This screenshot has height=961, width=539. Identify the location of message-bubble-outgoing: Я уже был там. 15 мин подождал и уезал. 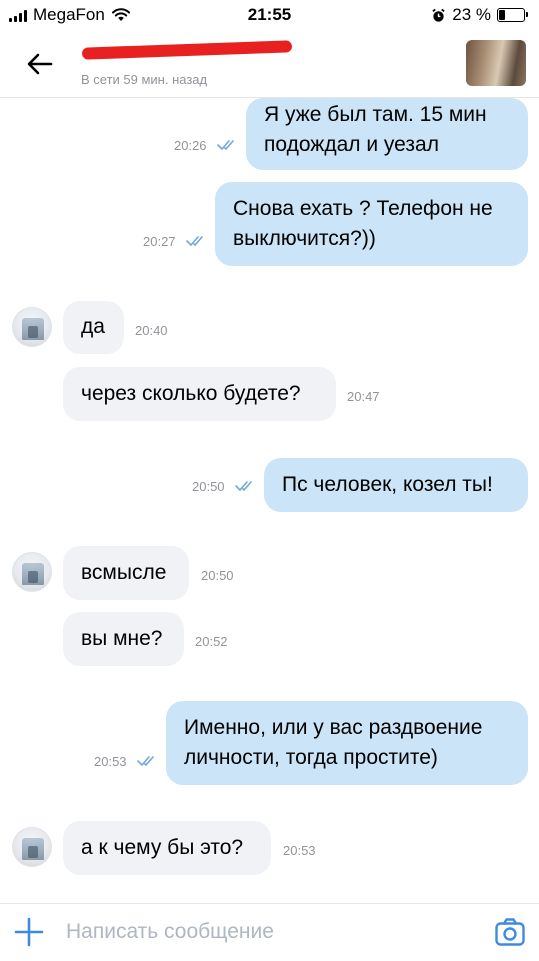
(387, 134).